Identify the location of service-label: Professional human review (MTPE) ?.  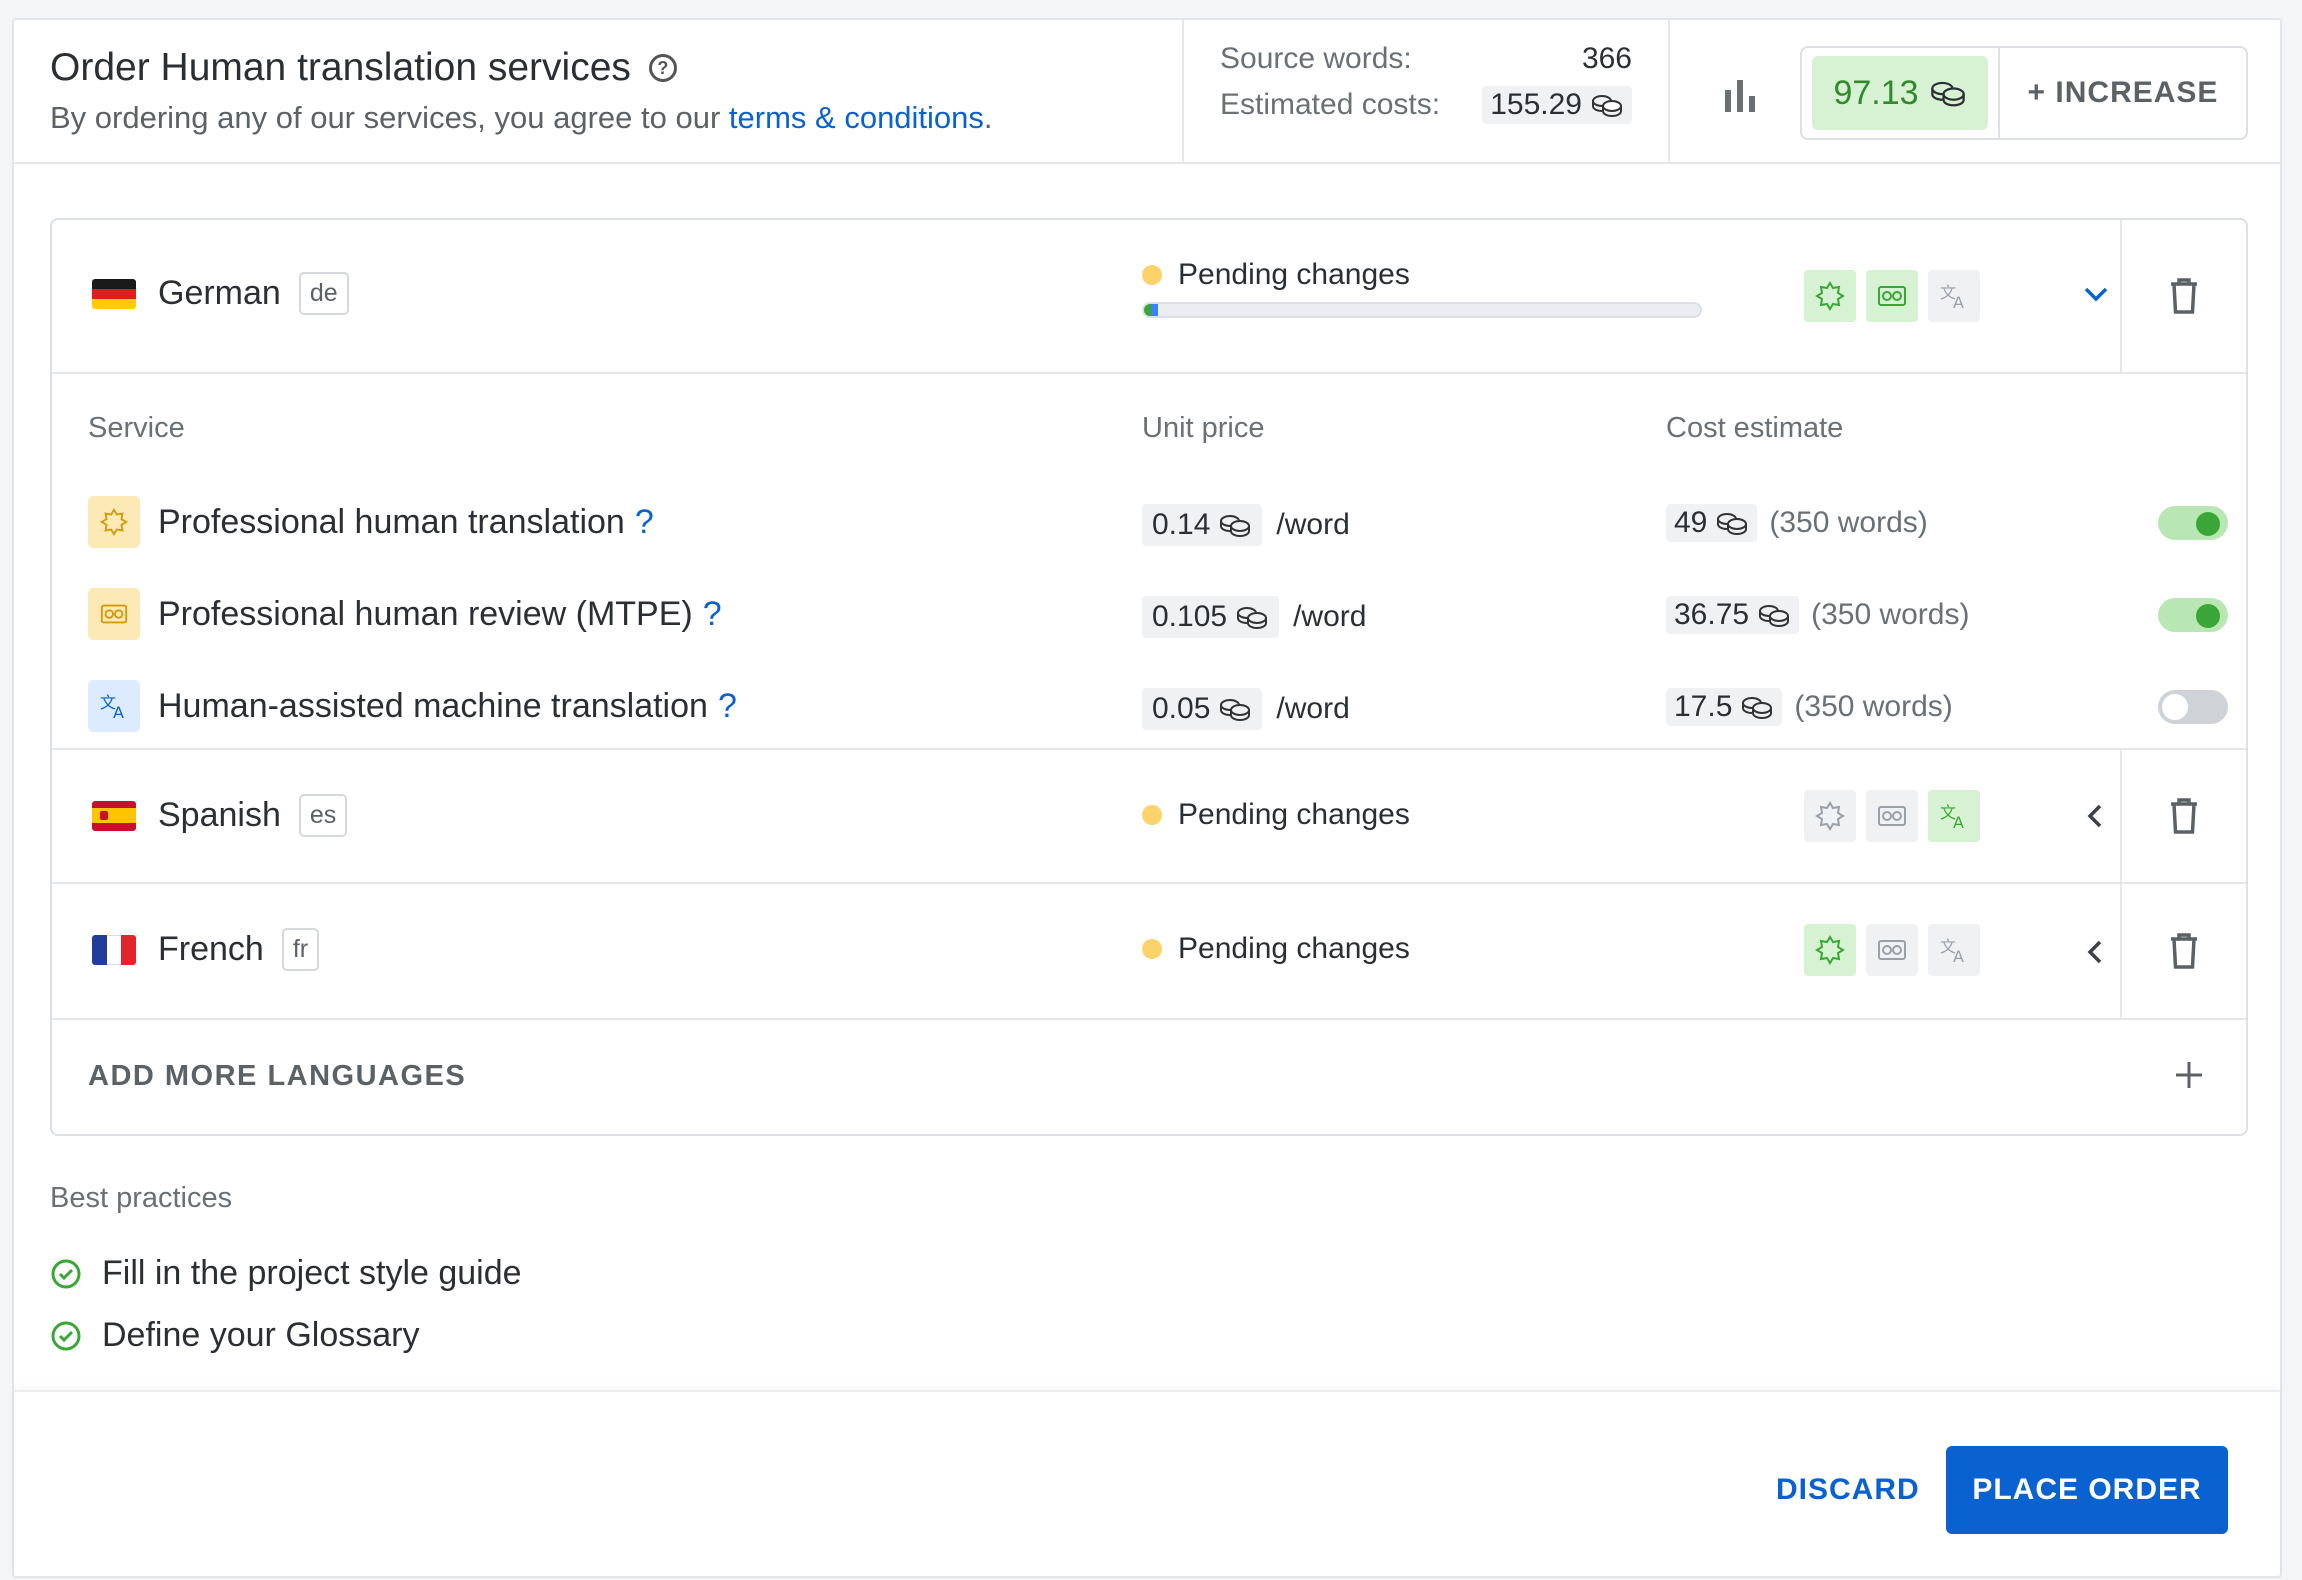
(405, 614).